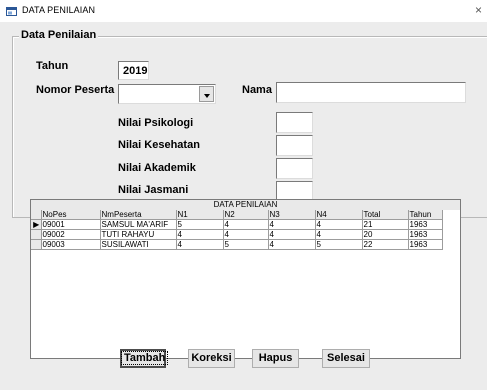 The image size is (487, 390). What do you see at coordinates (206, 94) in the screenshot?
I see `chevron-down-icon` at bounding box center [206, 94].